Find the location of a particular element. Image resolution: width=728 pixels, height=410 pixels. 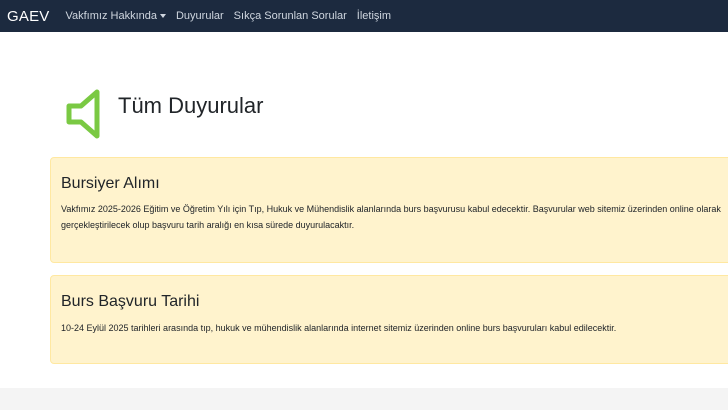

page-title: Tüm Duyurular is located at coordinates (191, 105).